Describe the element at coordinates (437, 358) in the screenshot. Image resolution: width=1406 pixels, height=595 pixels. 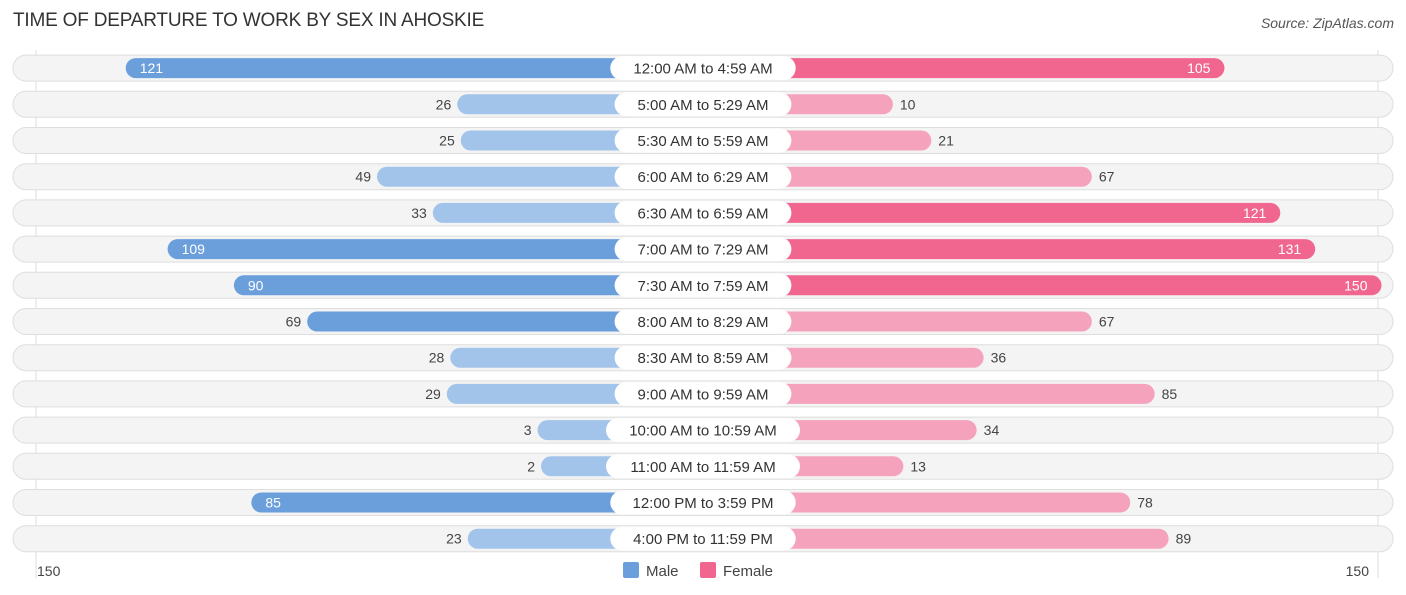
I see `male-value-label: 28` at that location.